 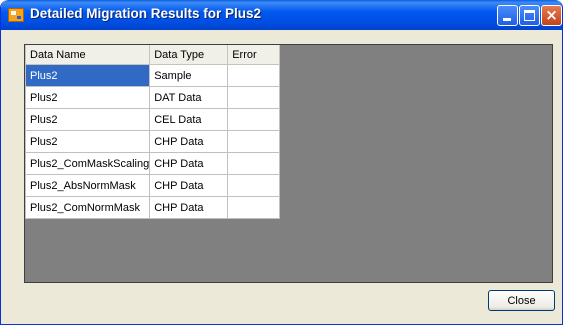 What do you see at coordinates (146, 13) in the screenshot?
I see `window-title: Detailed Migration Results for Plus2` at bounding box center [146, 13].